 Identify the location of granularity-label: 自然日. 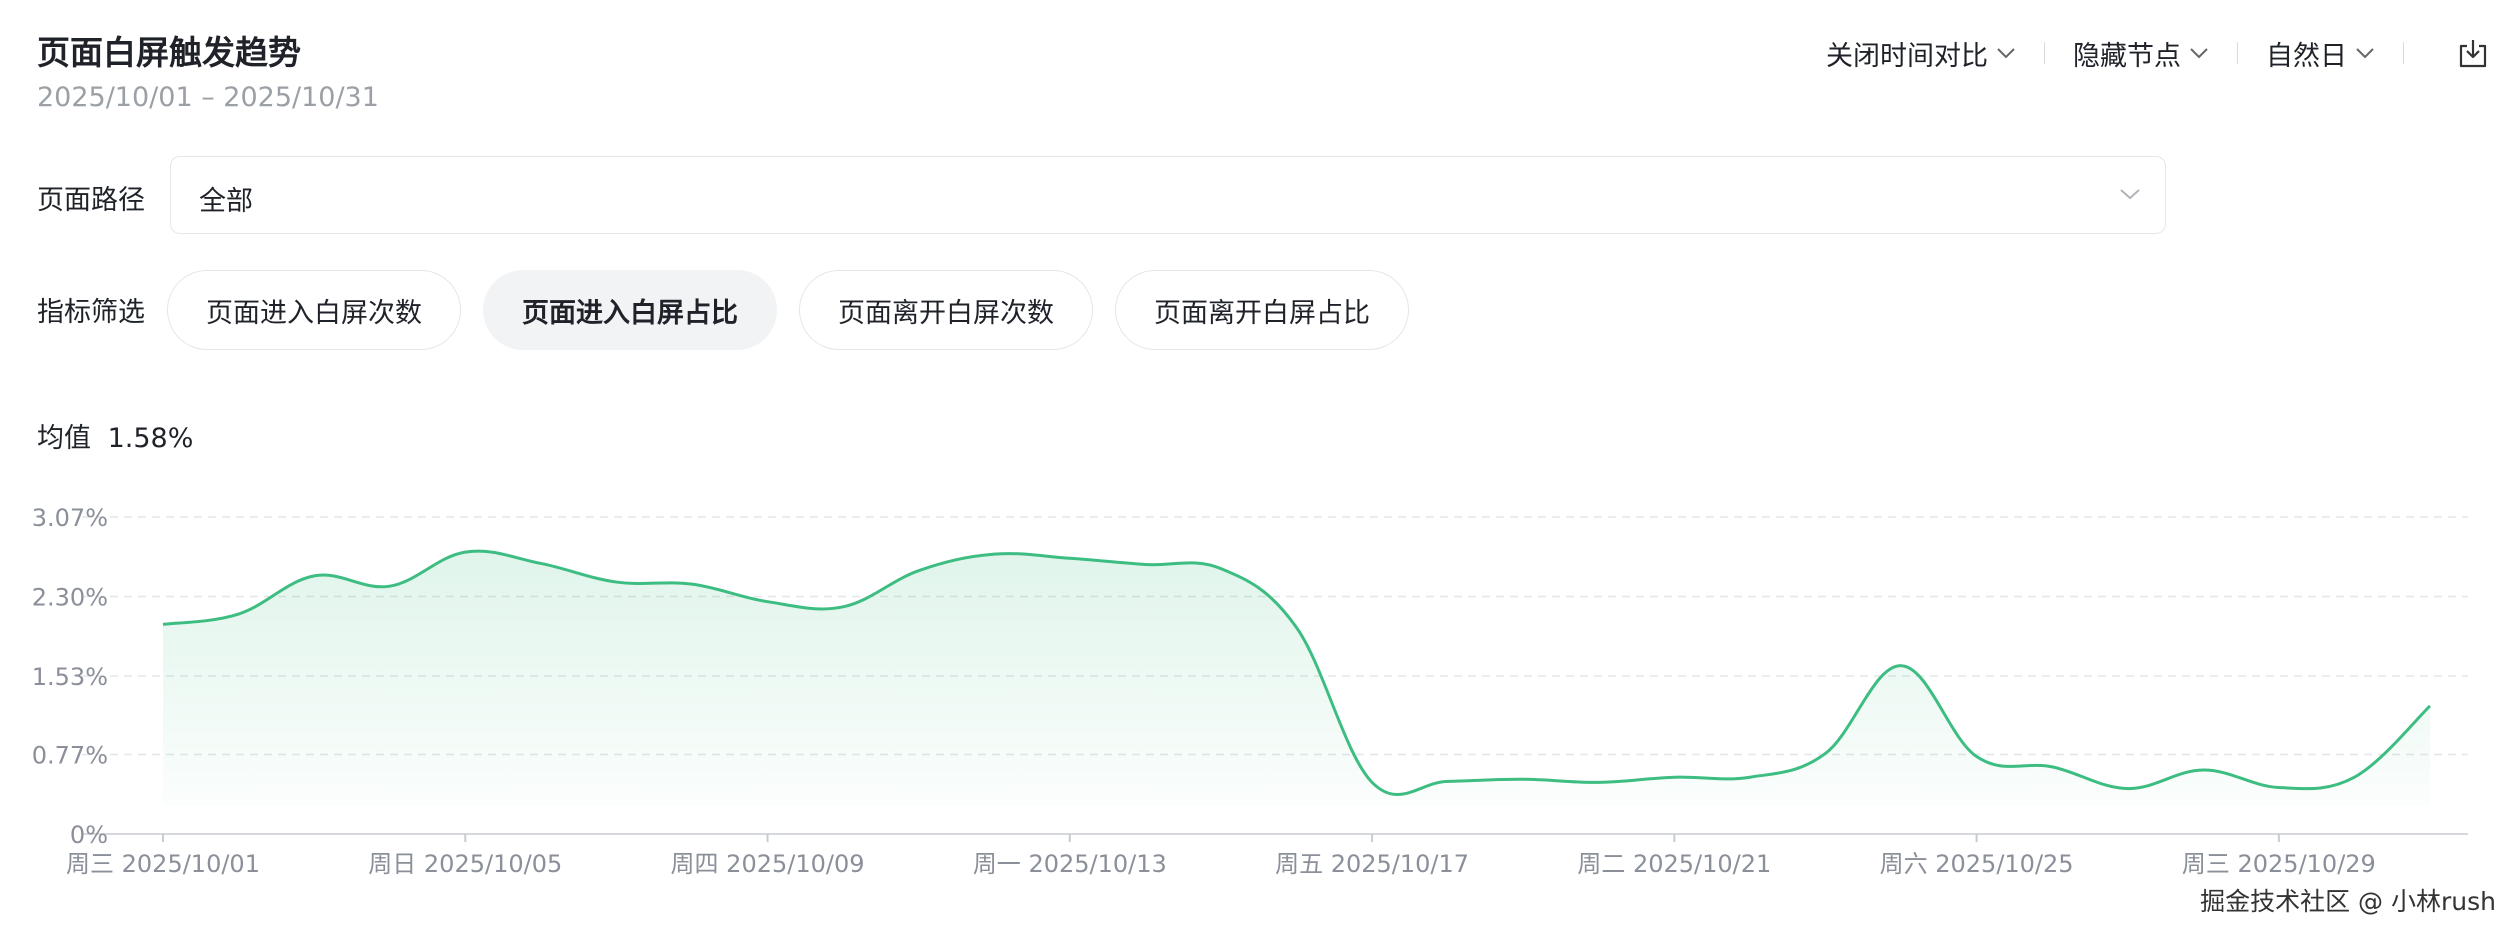
(2306, 56).